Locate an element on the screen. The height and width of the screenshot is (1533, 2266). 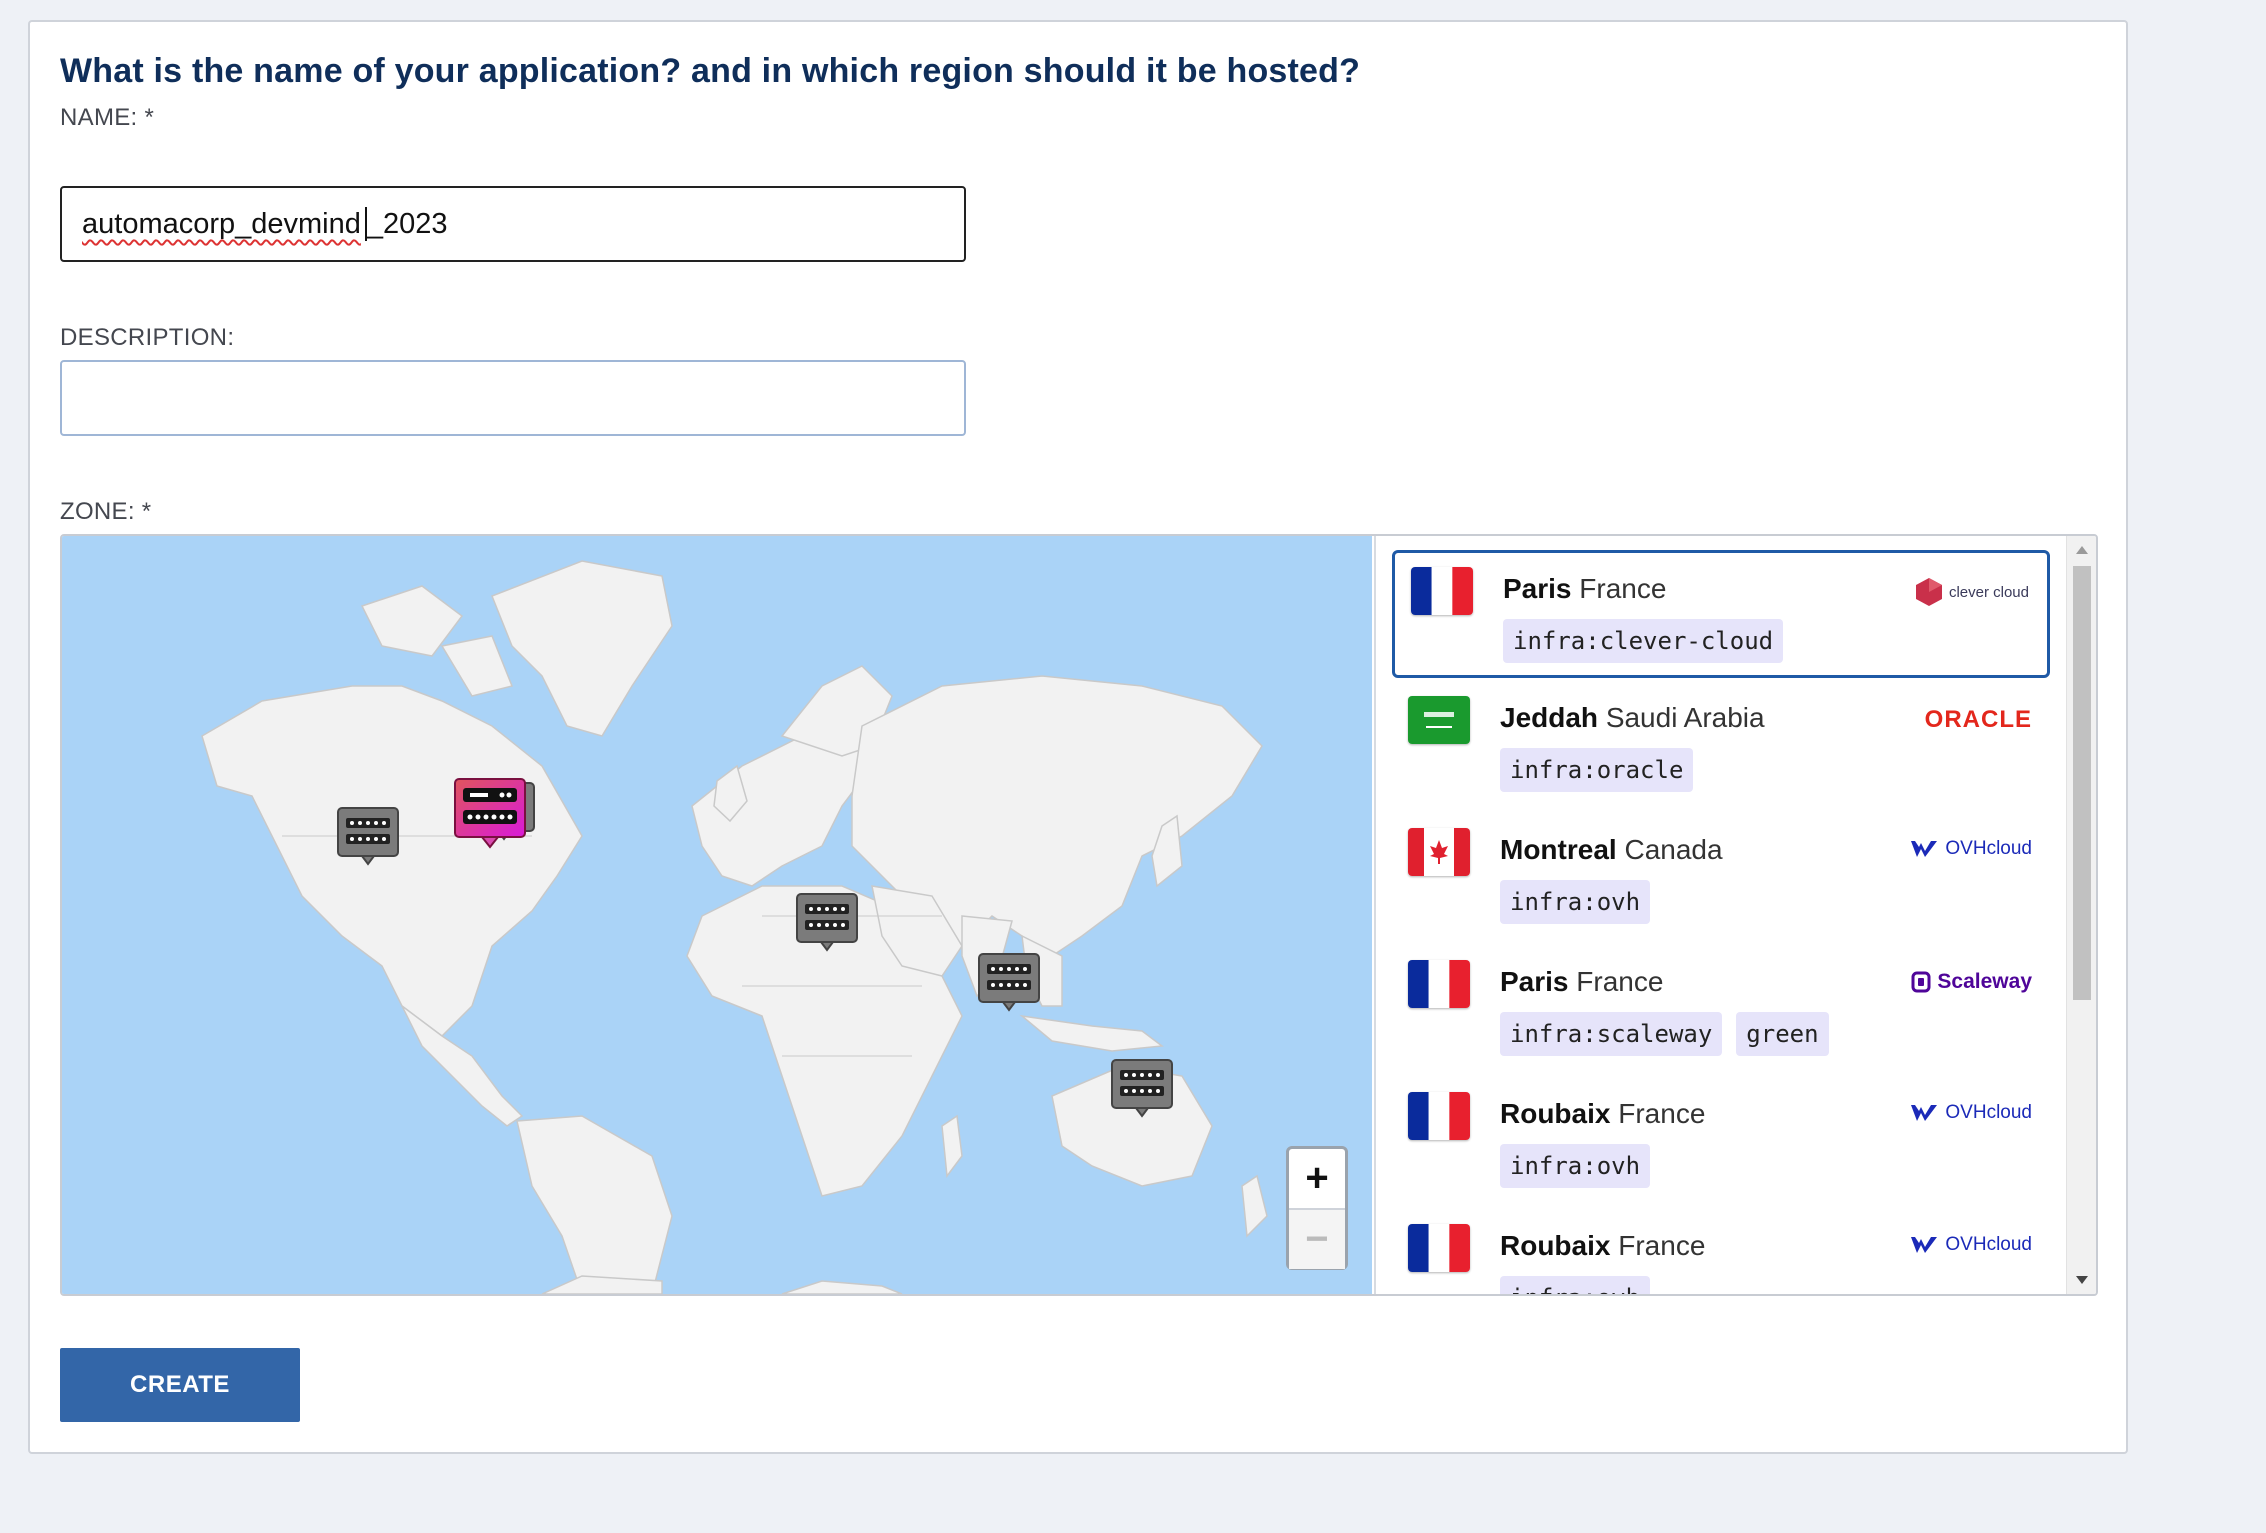
zone-list-scrollbar is located at coordinates (2081, 915).